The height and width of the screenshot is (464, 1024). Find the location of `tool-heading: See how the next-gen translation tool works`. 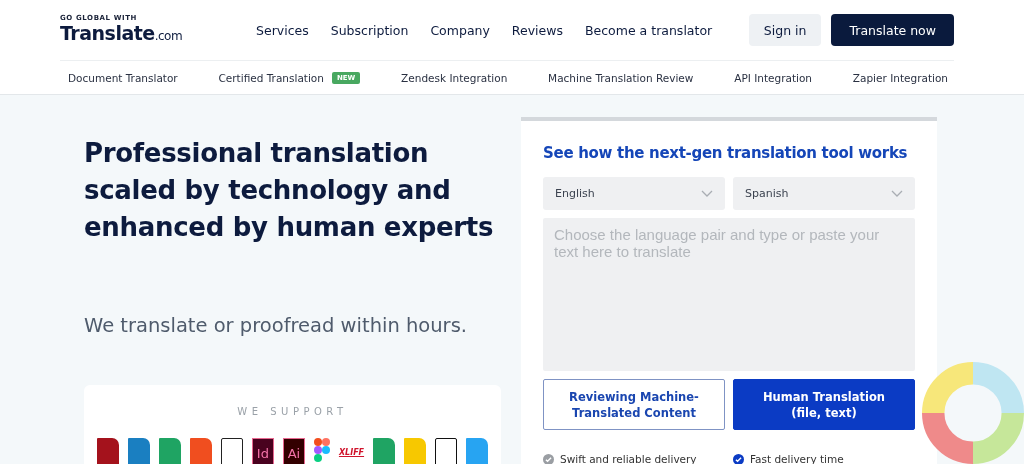

tool-heading: See how the next-gen translation tool works is located at coordinates (726, 153).